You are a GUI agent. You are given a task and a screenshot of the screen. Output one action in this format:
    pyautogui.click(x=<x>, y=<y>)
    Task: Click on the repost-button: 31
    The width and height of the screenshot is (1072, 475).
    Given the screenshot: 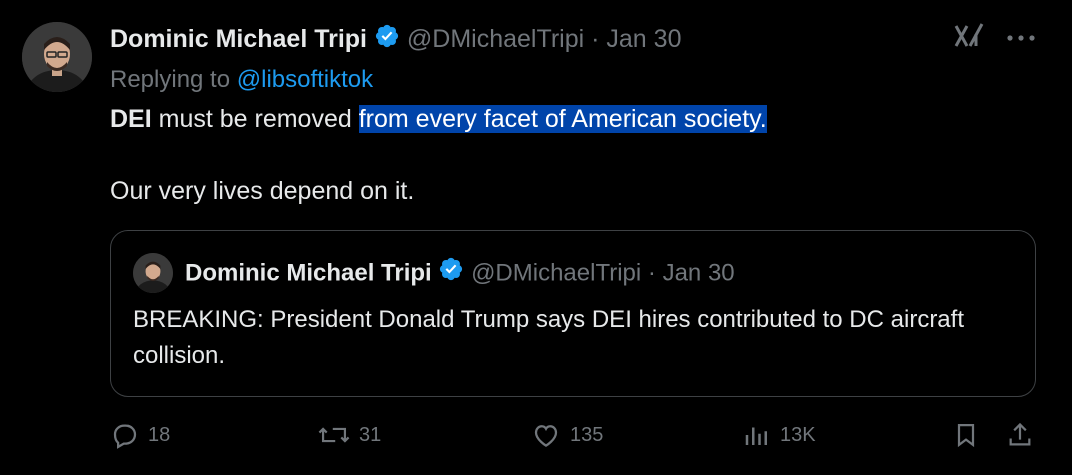 What is the action you would take?
    pyautogui.click(x=349, y=435)
    